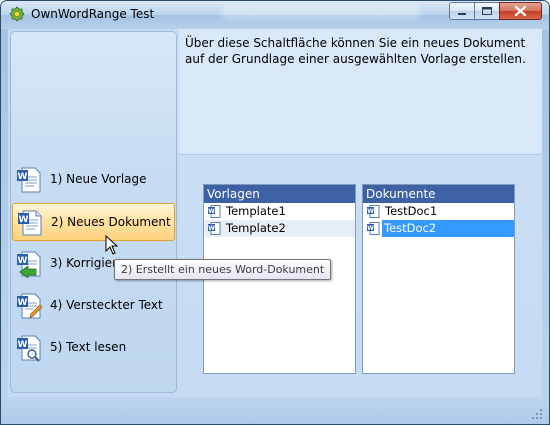 Image resolution: width=550 pixels, height=425 pixels. What do you see at coordinates (112, 245) in the screenshot?
I see `mouse-cursor-icon` at bounding box center [112, 245].